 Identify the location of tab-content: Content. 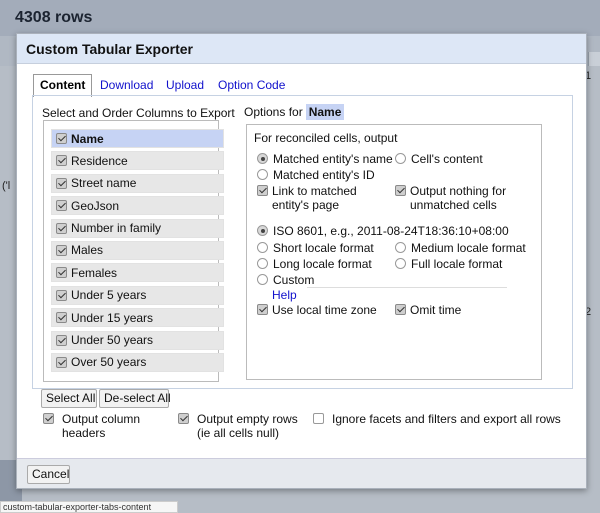
(63, 85).